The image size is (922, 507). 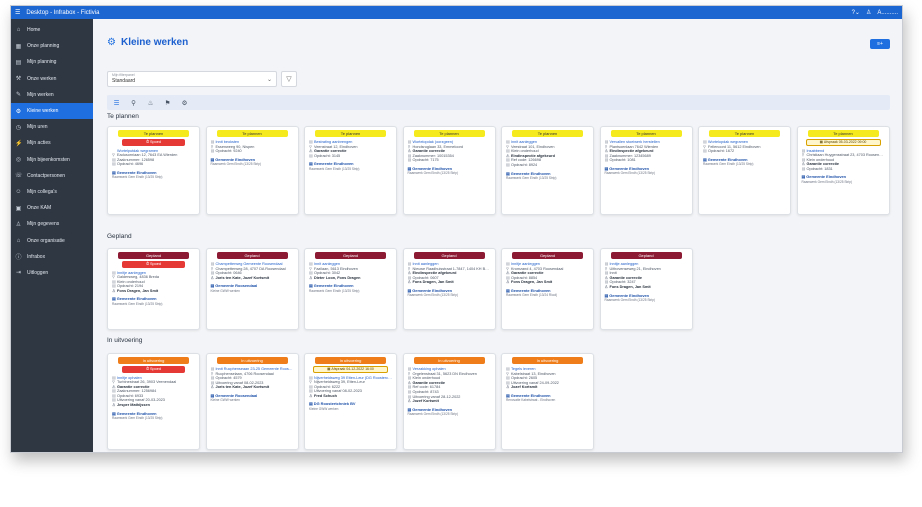 What do you see at coordinates (116, 103) in the screenshot?
I see `list-icon: ☰` at bounding box center [116, 103].